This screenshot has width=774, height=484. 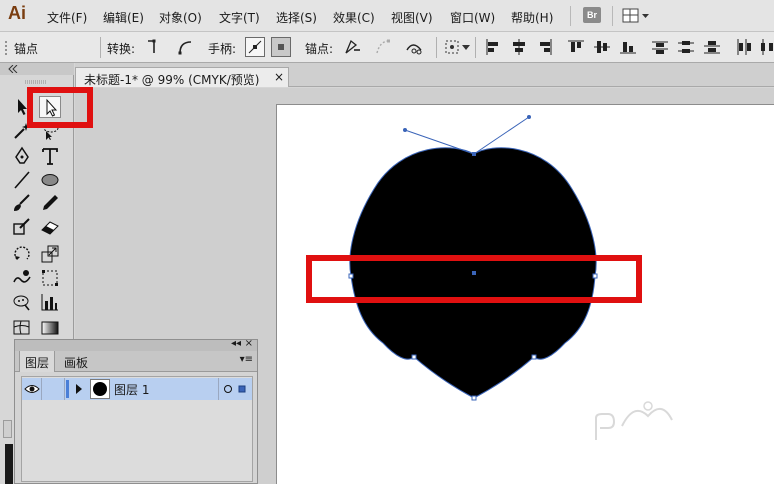 What do you see at coordinates (319, 49) in the screenshot?
I see `anchors-label: 锚点:` at bounding box center [319, 49].